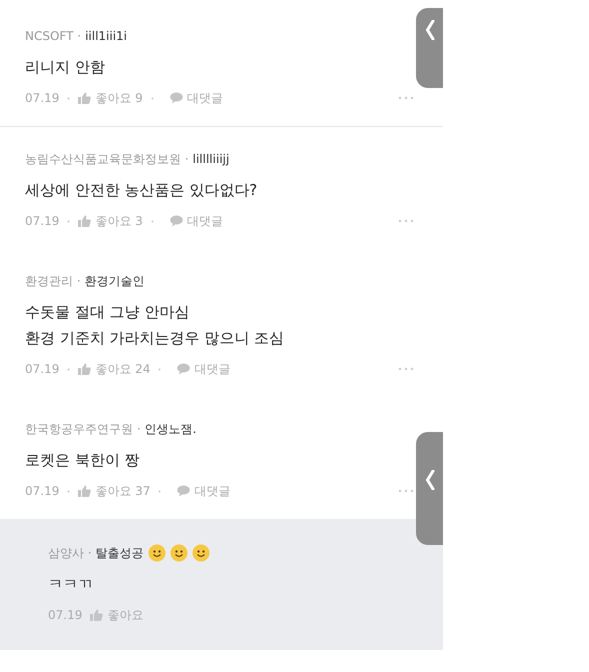  What do you see at coordinates (114, 369) in the screenshot?
I see `like-button: 좋아요 24` at bounding box center [114, 369].